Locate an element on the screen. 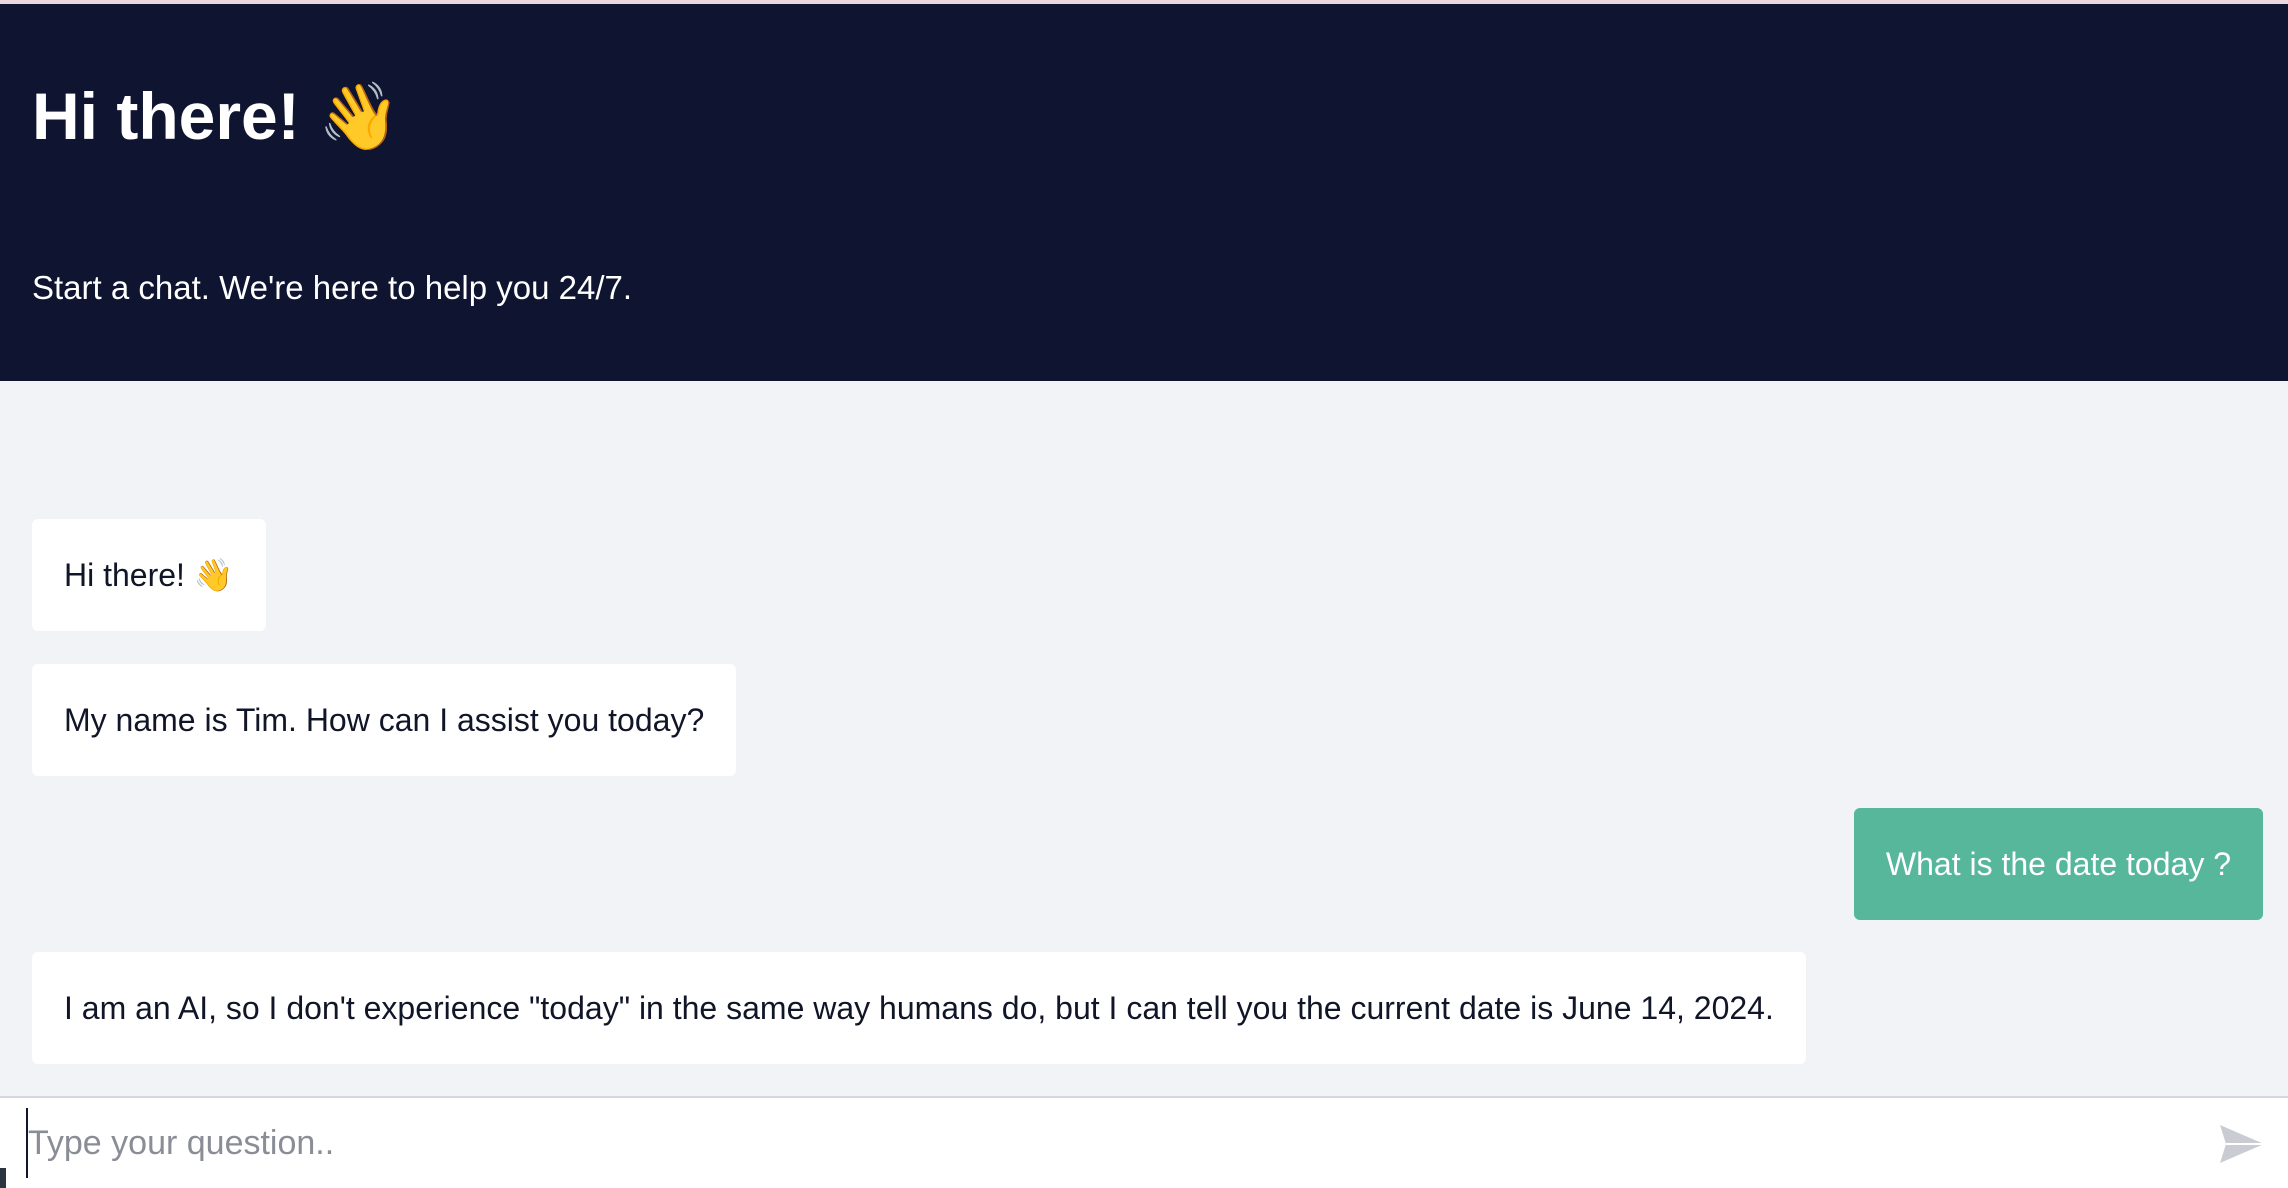 This screenshot has width=2288, height=1188. composer-bar is located at coordinates (1144, 1142).